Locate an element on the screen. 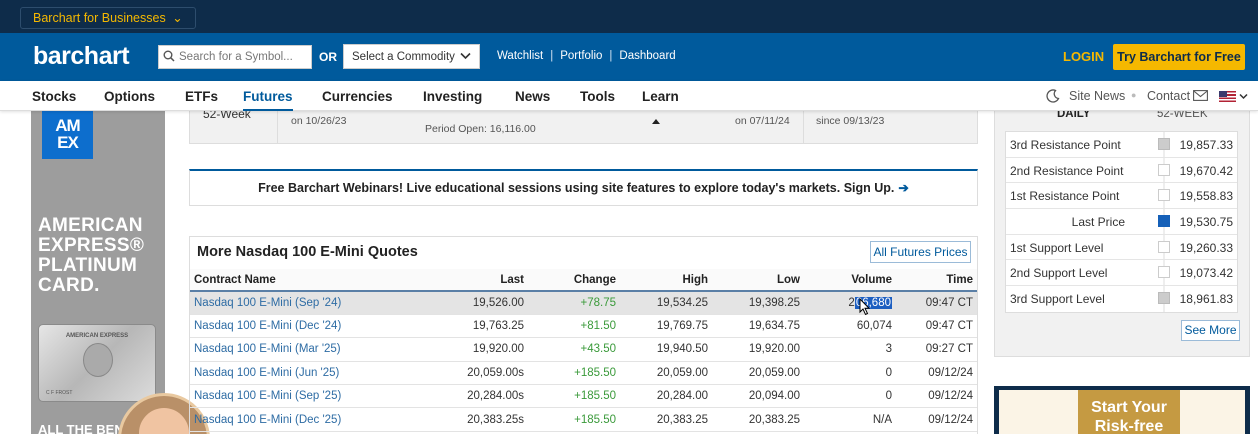 The image size is (1258, 434). try-free-button: Try Barchart for Free is located at coordinates (1179, 57).